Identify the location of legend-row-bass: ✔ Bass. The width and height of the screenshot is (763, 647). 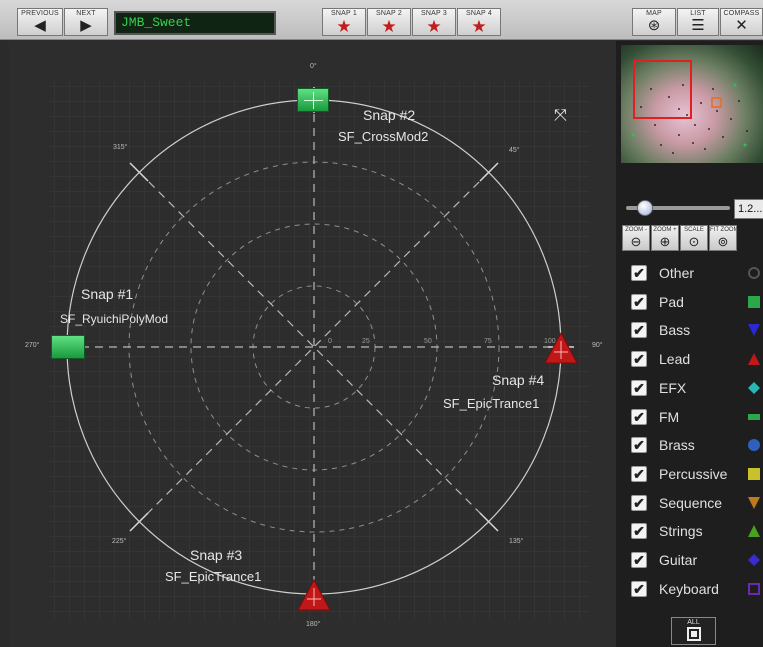
(694, 331).